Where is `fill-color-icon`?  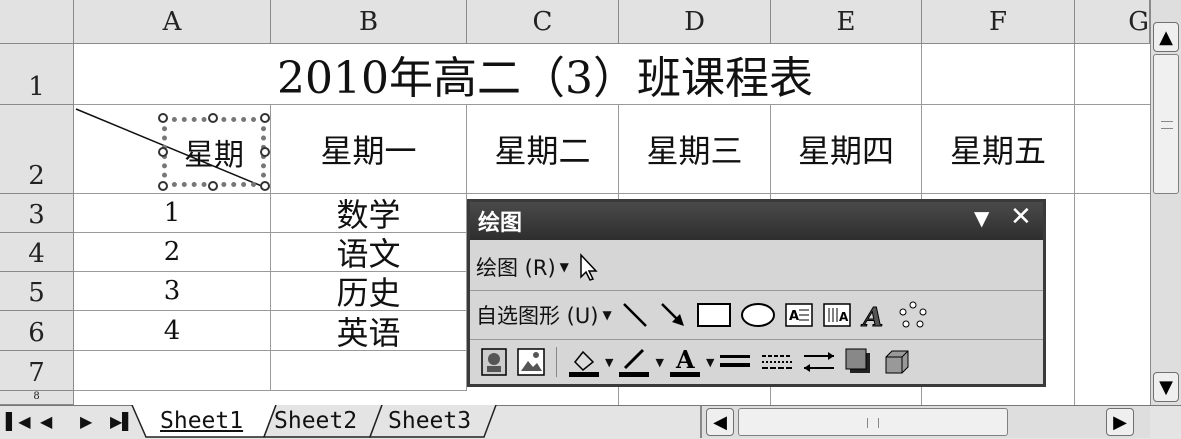 fill-color-icon is located at coordinates (584, 362).